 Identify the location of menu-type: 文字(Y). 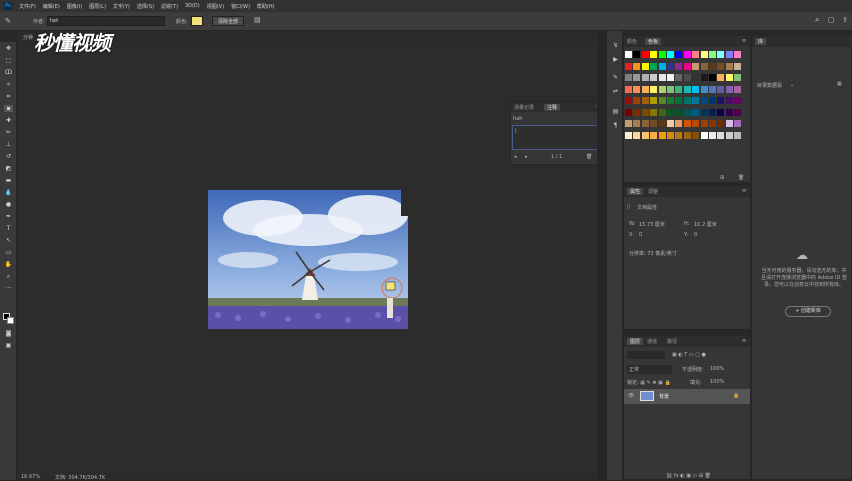
(121, 6).